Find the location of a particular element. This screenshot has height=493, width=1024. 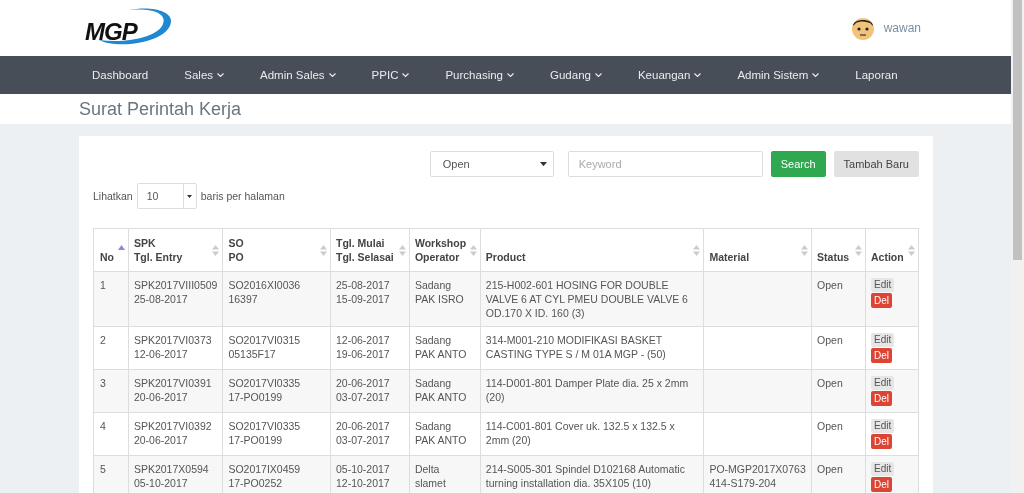

table-cell: 4 is located at coordinates (111, 434).